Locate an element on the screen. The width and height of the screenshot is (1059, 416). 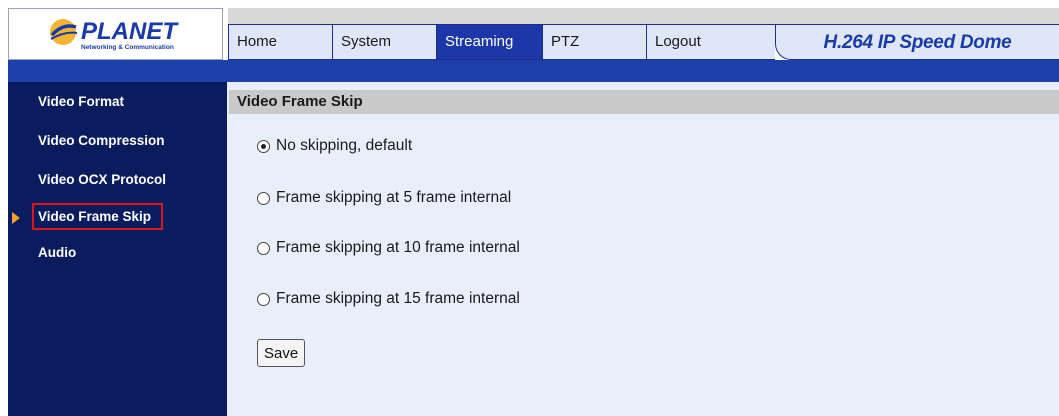
tab-streaming: Streaming is located at coordinates (489, 42).